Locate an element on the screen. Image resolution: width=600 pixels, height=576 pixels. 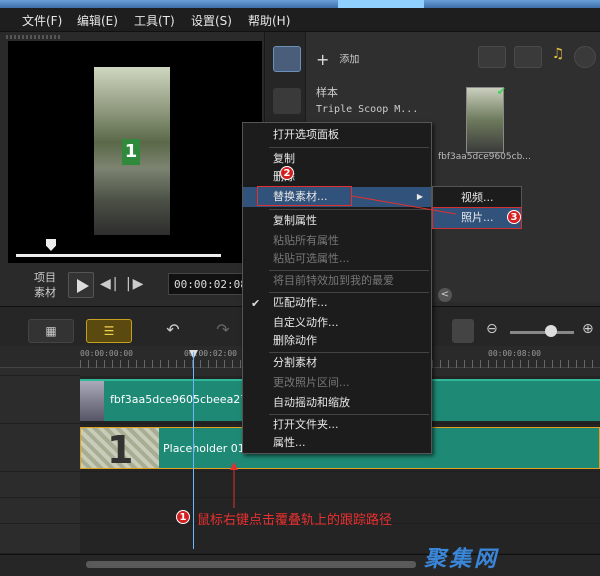
ctx-open-options: 打开选项面板 is located at coordinates (337, 135).